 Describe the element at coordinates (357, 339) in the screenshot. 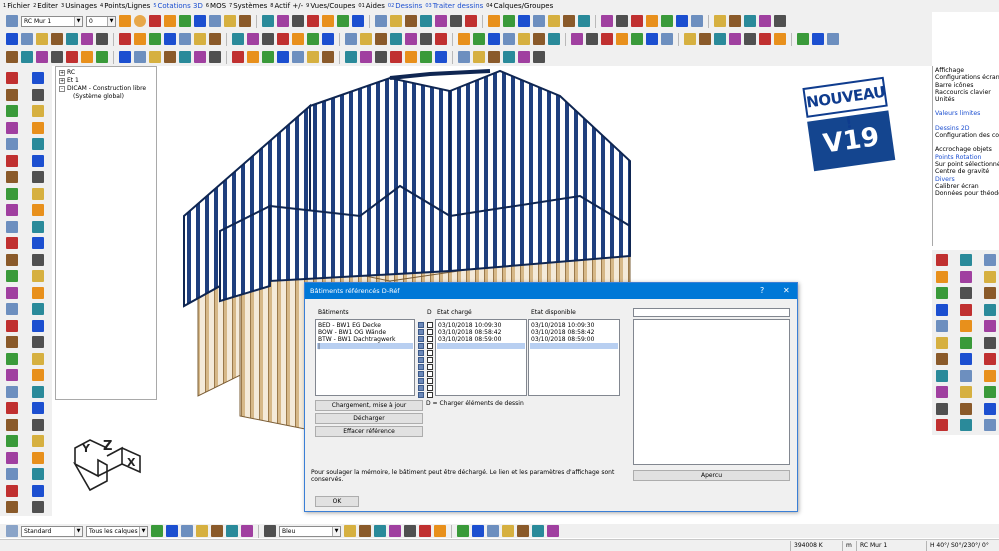

I see `building-row: BTW - BW1 Dachtragwerk` at that location.